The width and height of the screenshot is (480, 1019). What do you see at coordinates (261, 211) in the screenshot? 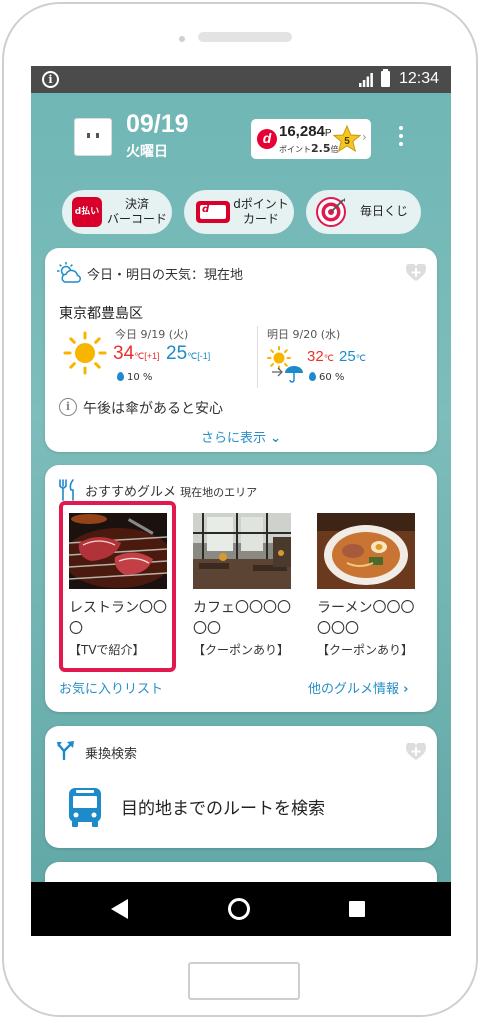
I see `dpoint-card-label: dポイント カード` at bounding box center [261, 211].